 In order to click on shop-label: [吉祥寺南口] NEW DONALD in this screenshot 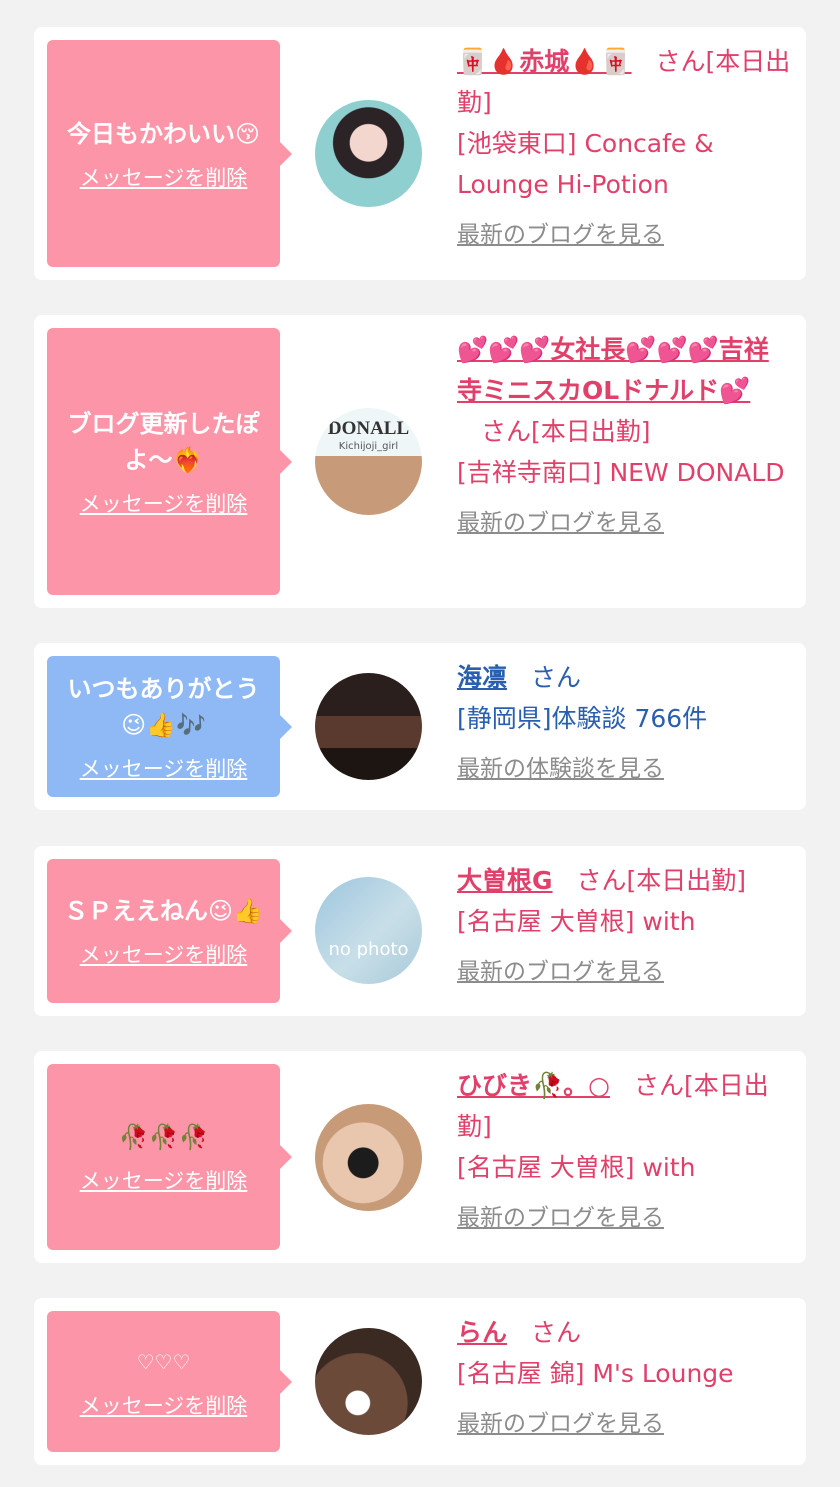, I will do `click(621, 472)`.